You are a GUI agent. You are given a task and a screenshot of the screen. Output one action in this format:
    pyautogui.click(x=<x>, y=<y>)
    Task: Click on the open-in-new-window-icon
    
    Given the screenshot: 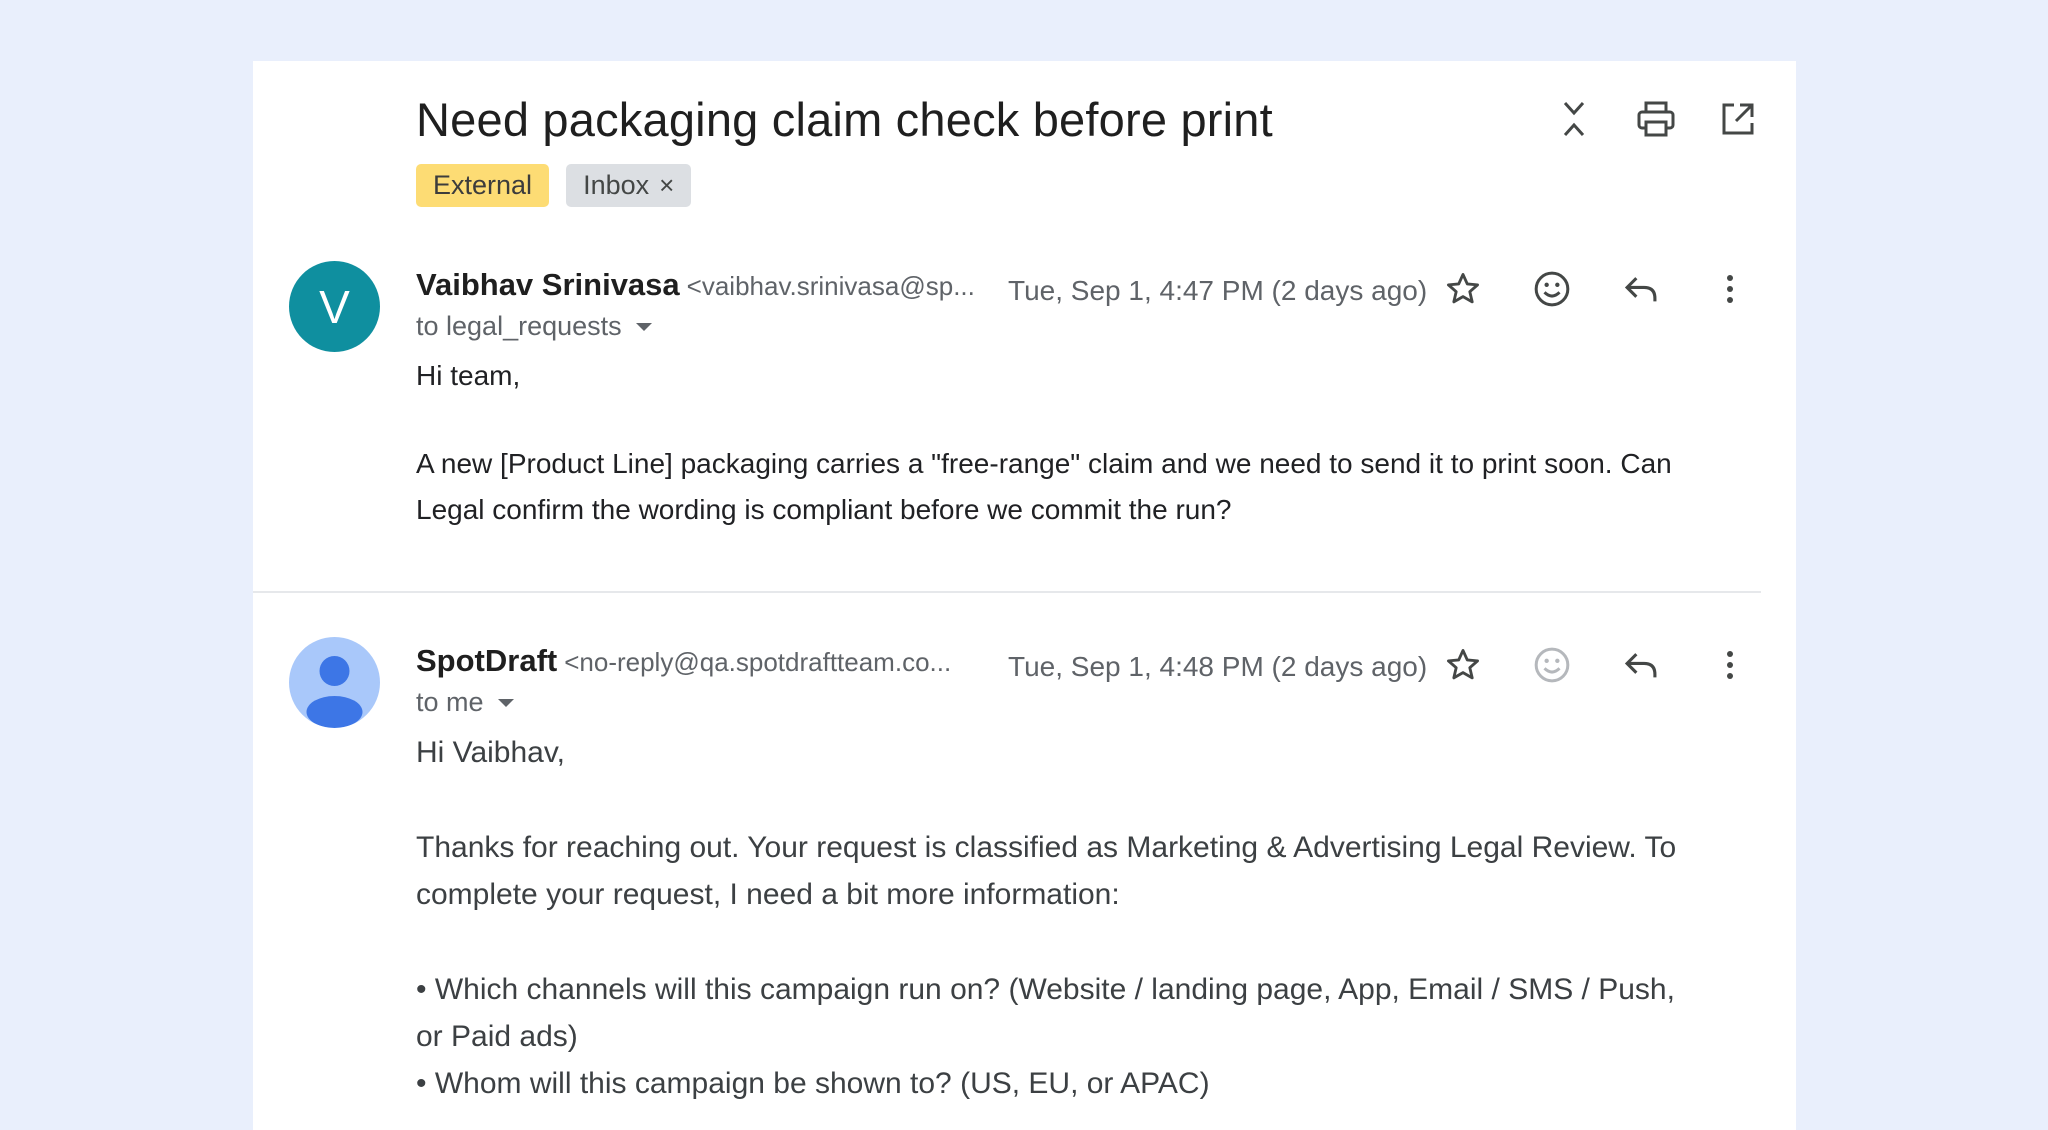 What is the action you would take?
    pyautogui.click(x=1738, y=119)
    